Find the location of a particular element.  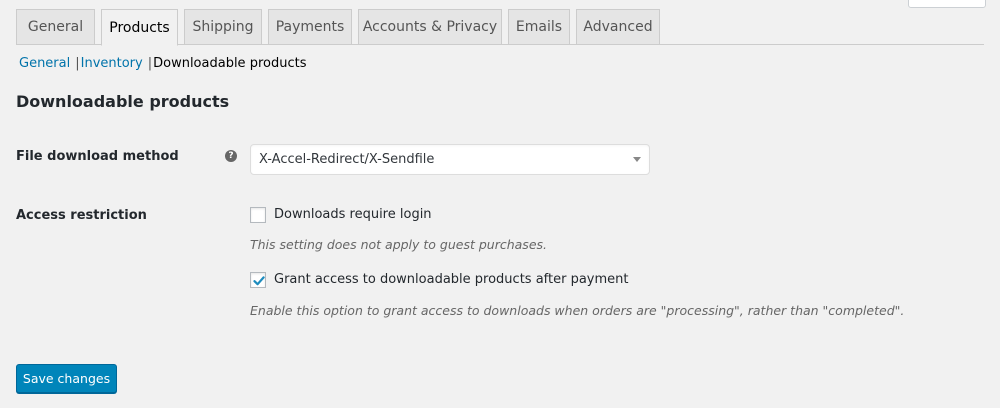

save-changes-button: Save changes is located at coordinates (66, 378).